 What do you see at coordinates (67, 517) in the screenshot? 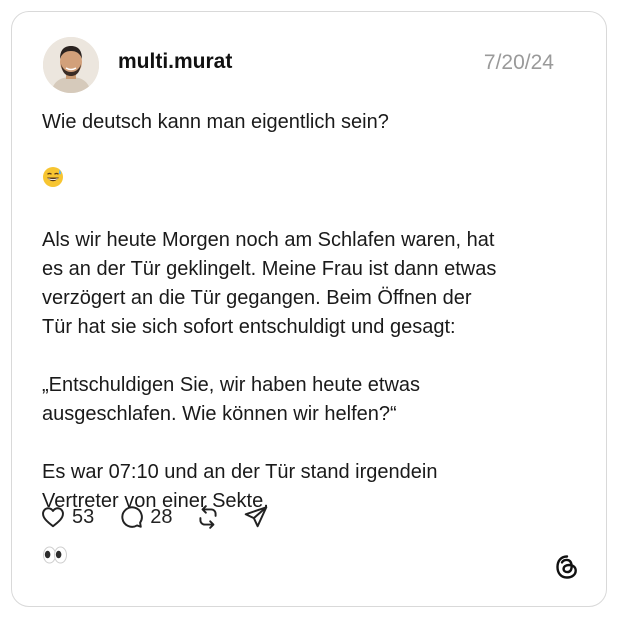
I see `like-button: 53` at bounding box center [67, 517].